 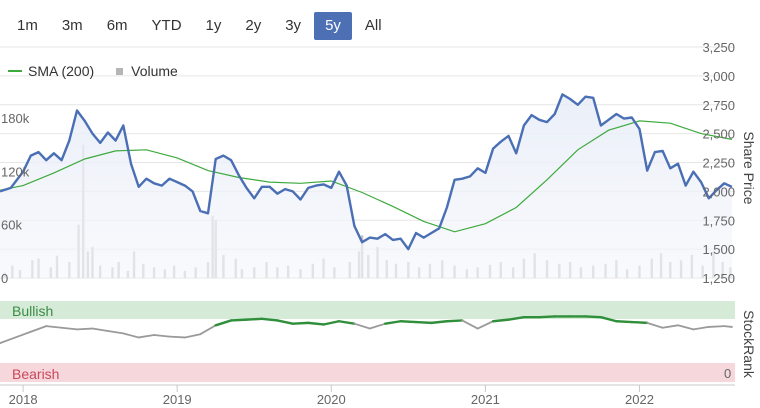 What do you see at coordinates (373, 26) in the screenshot?
I see `range-button-all: All` at bounding box center [373, 26].